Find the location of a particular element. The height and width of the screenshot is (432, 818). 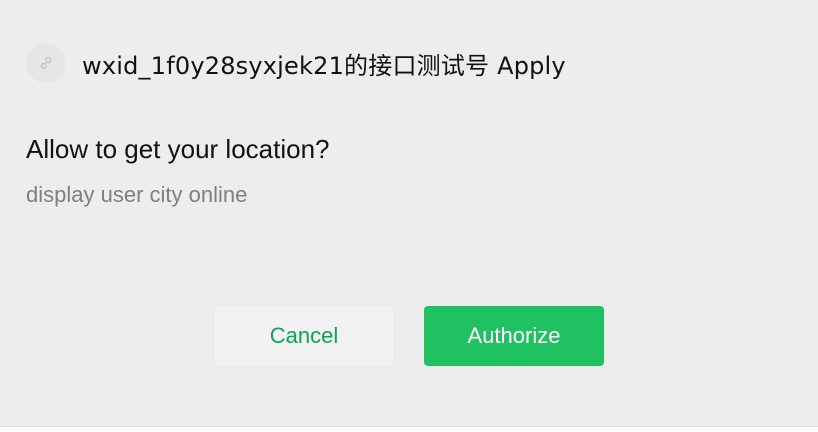

link-icon is located at coordinates (46, 63).